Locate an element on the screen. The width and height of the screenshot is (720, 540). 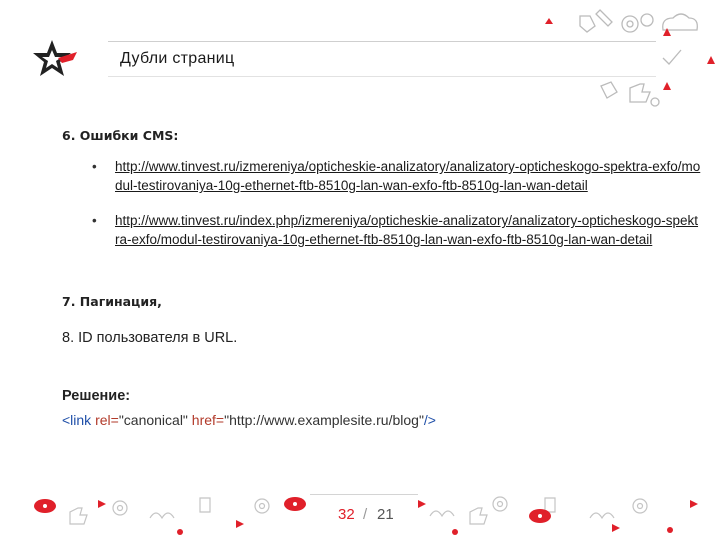
code-tag-close: /> is located at coordinates (429, 420).